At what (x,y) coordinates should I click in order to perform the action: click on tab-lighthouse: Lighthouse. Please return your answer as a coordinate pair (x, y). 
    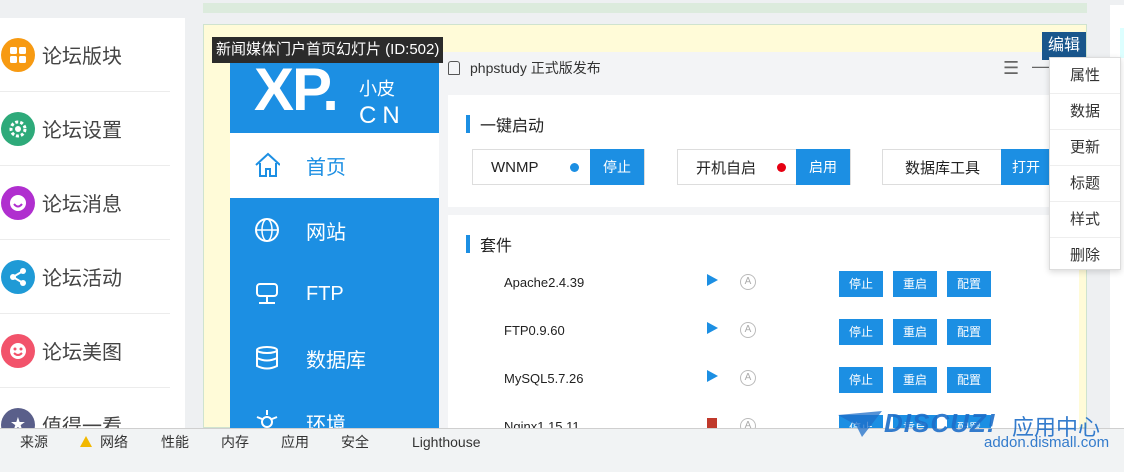
    Looking at the image, I should click on (446, 442).